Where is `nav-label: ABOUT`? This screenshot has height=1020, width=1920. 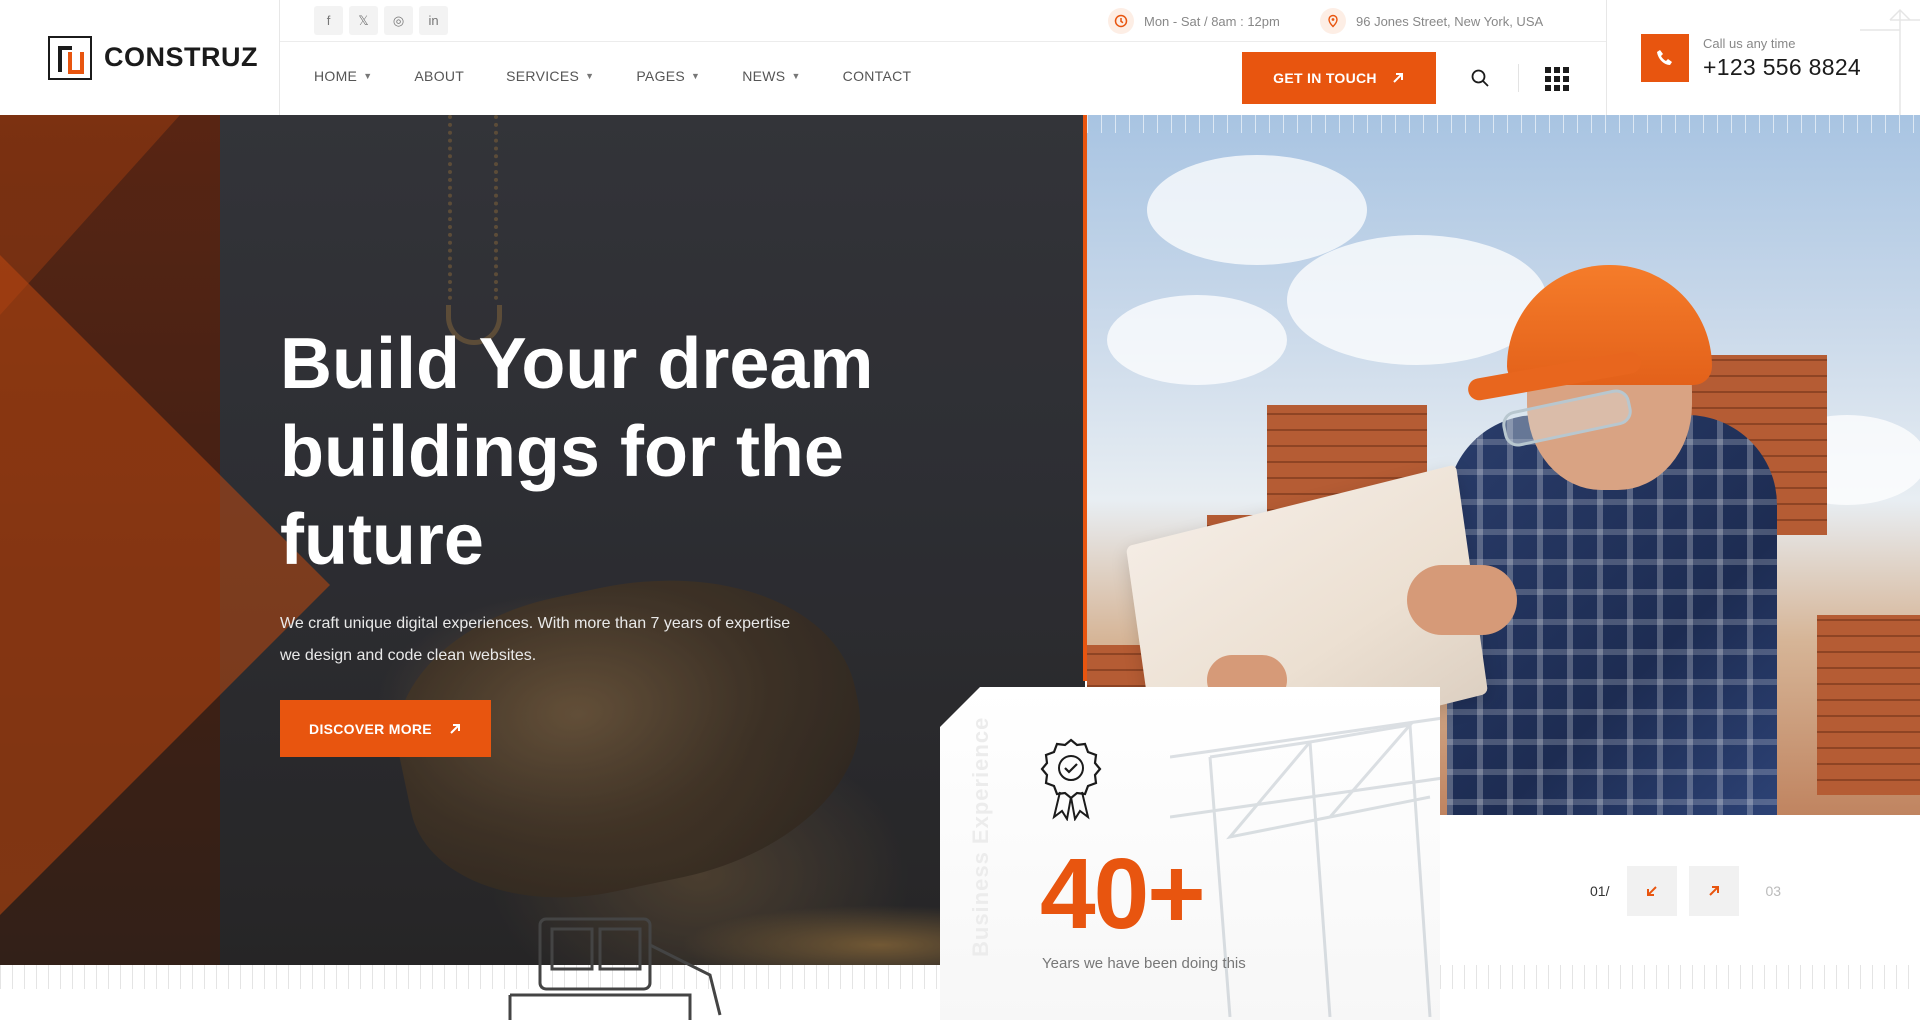
nav-label: ABOUT is located at coordinates (439, 76).